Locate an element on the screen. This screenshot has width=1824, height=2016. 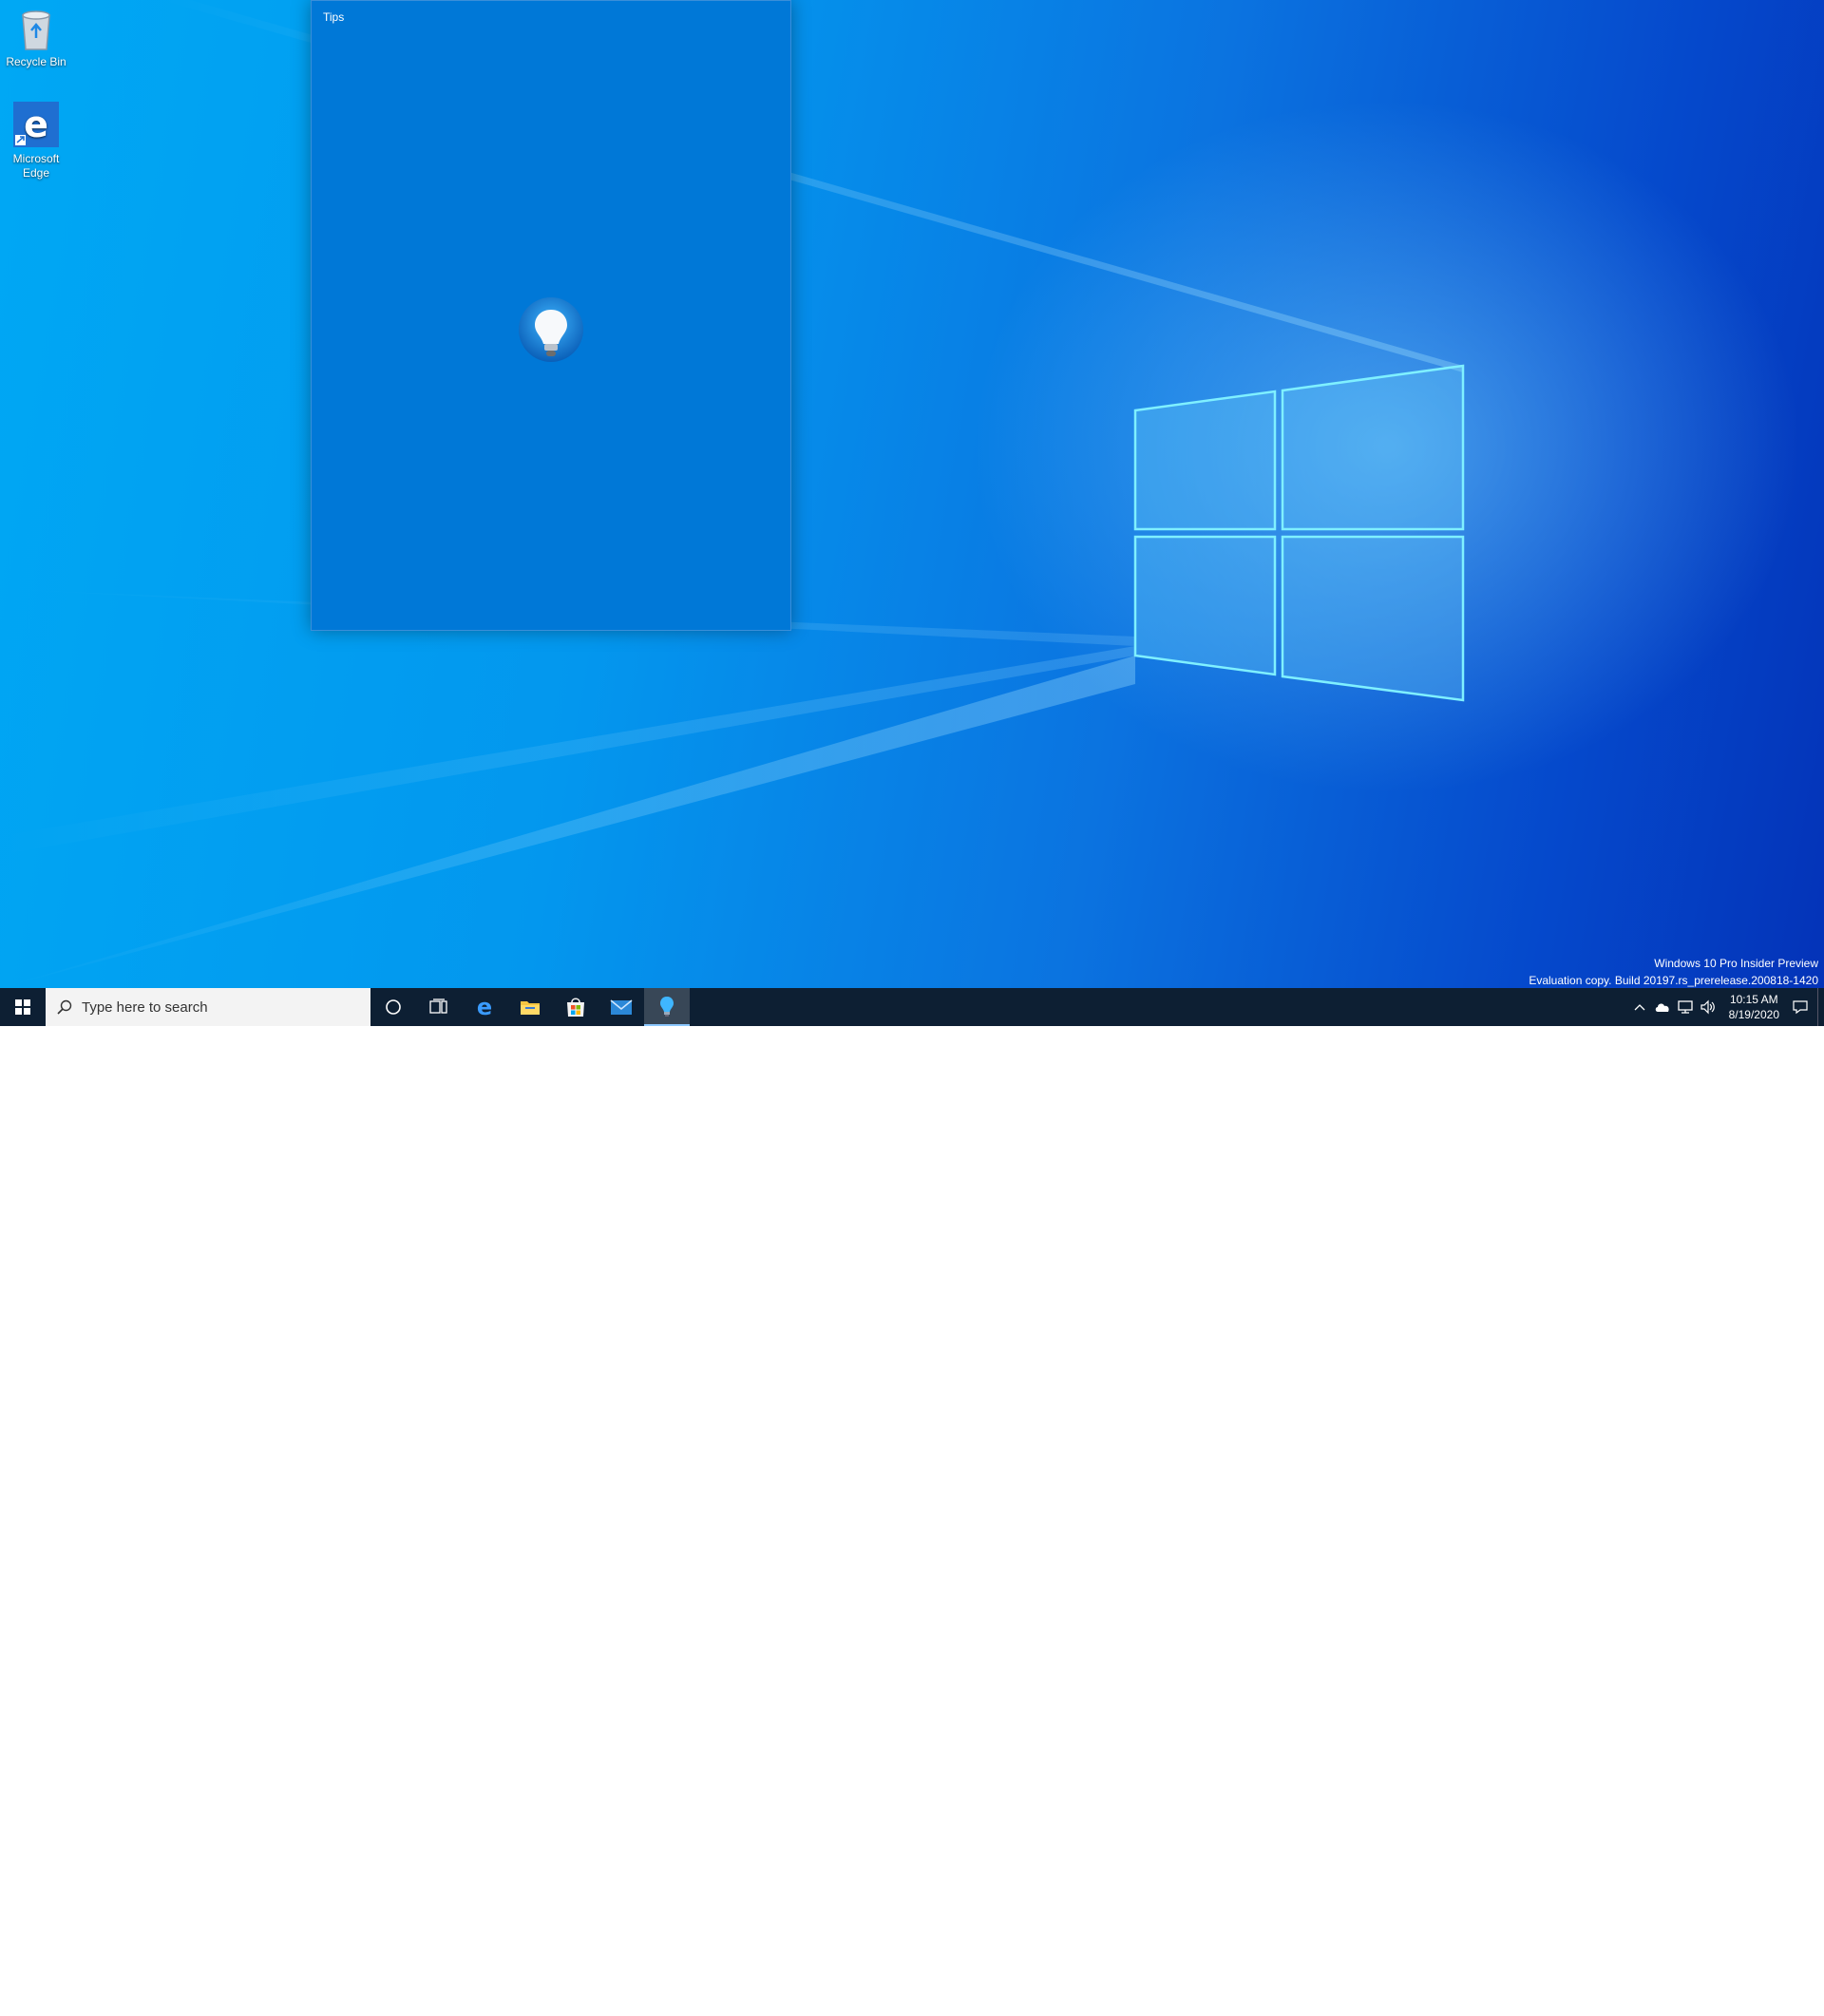
network-icon is located at coordinates (1685, 1007).